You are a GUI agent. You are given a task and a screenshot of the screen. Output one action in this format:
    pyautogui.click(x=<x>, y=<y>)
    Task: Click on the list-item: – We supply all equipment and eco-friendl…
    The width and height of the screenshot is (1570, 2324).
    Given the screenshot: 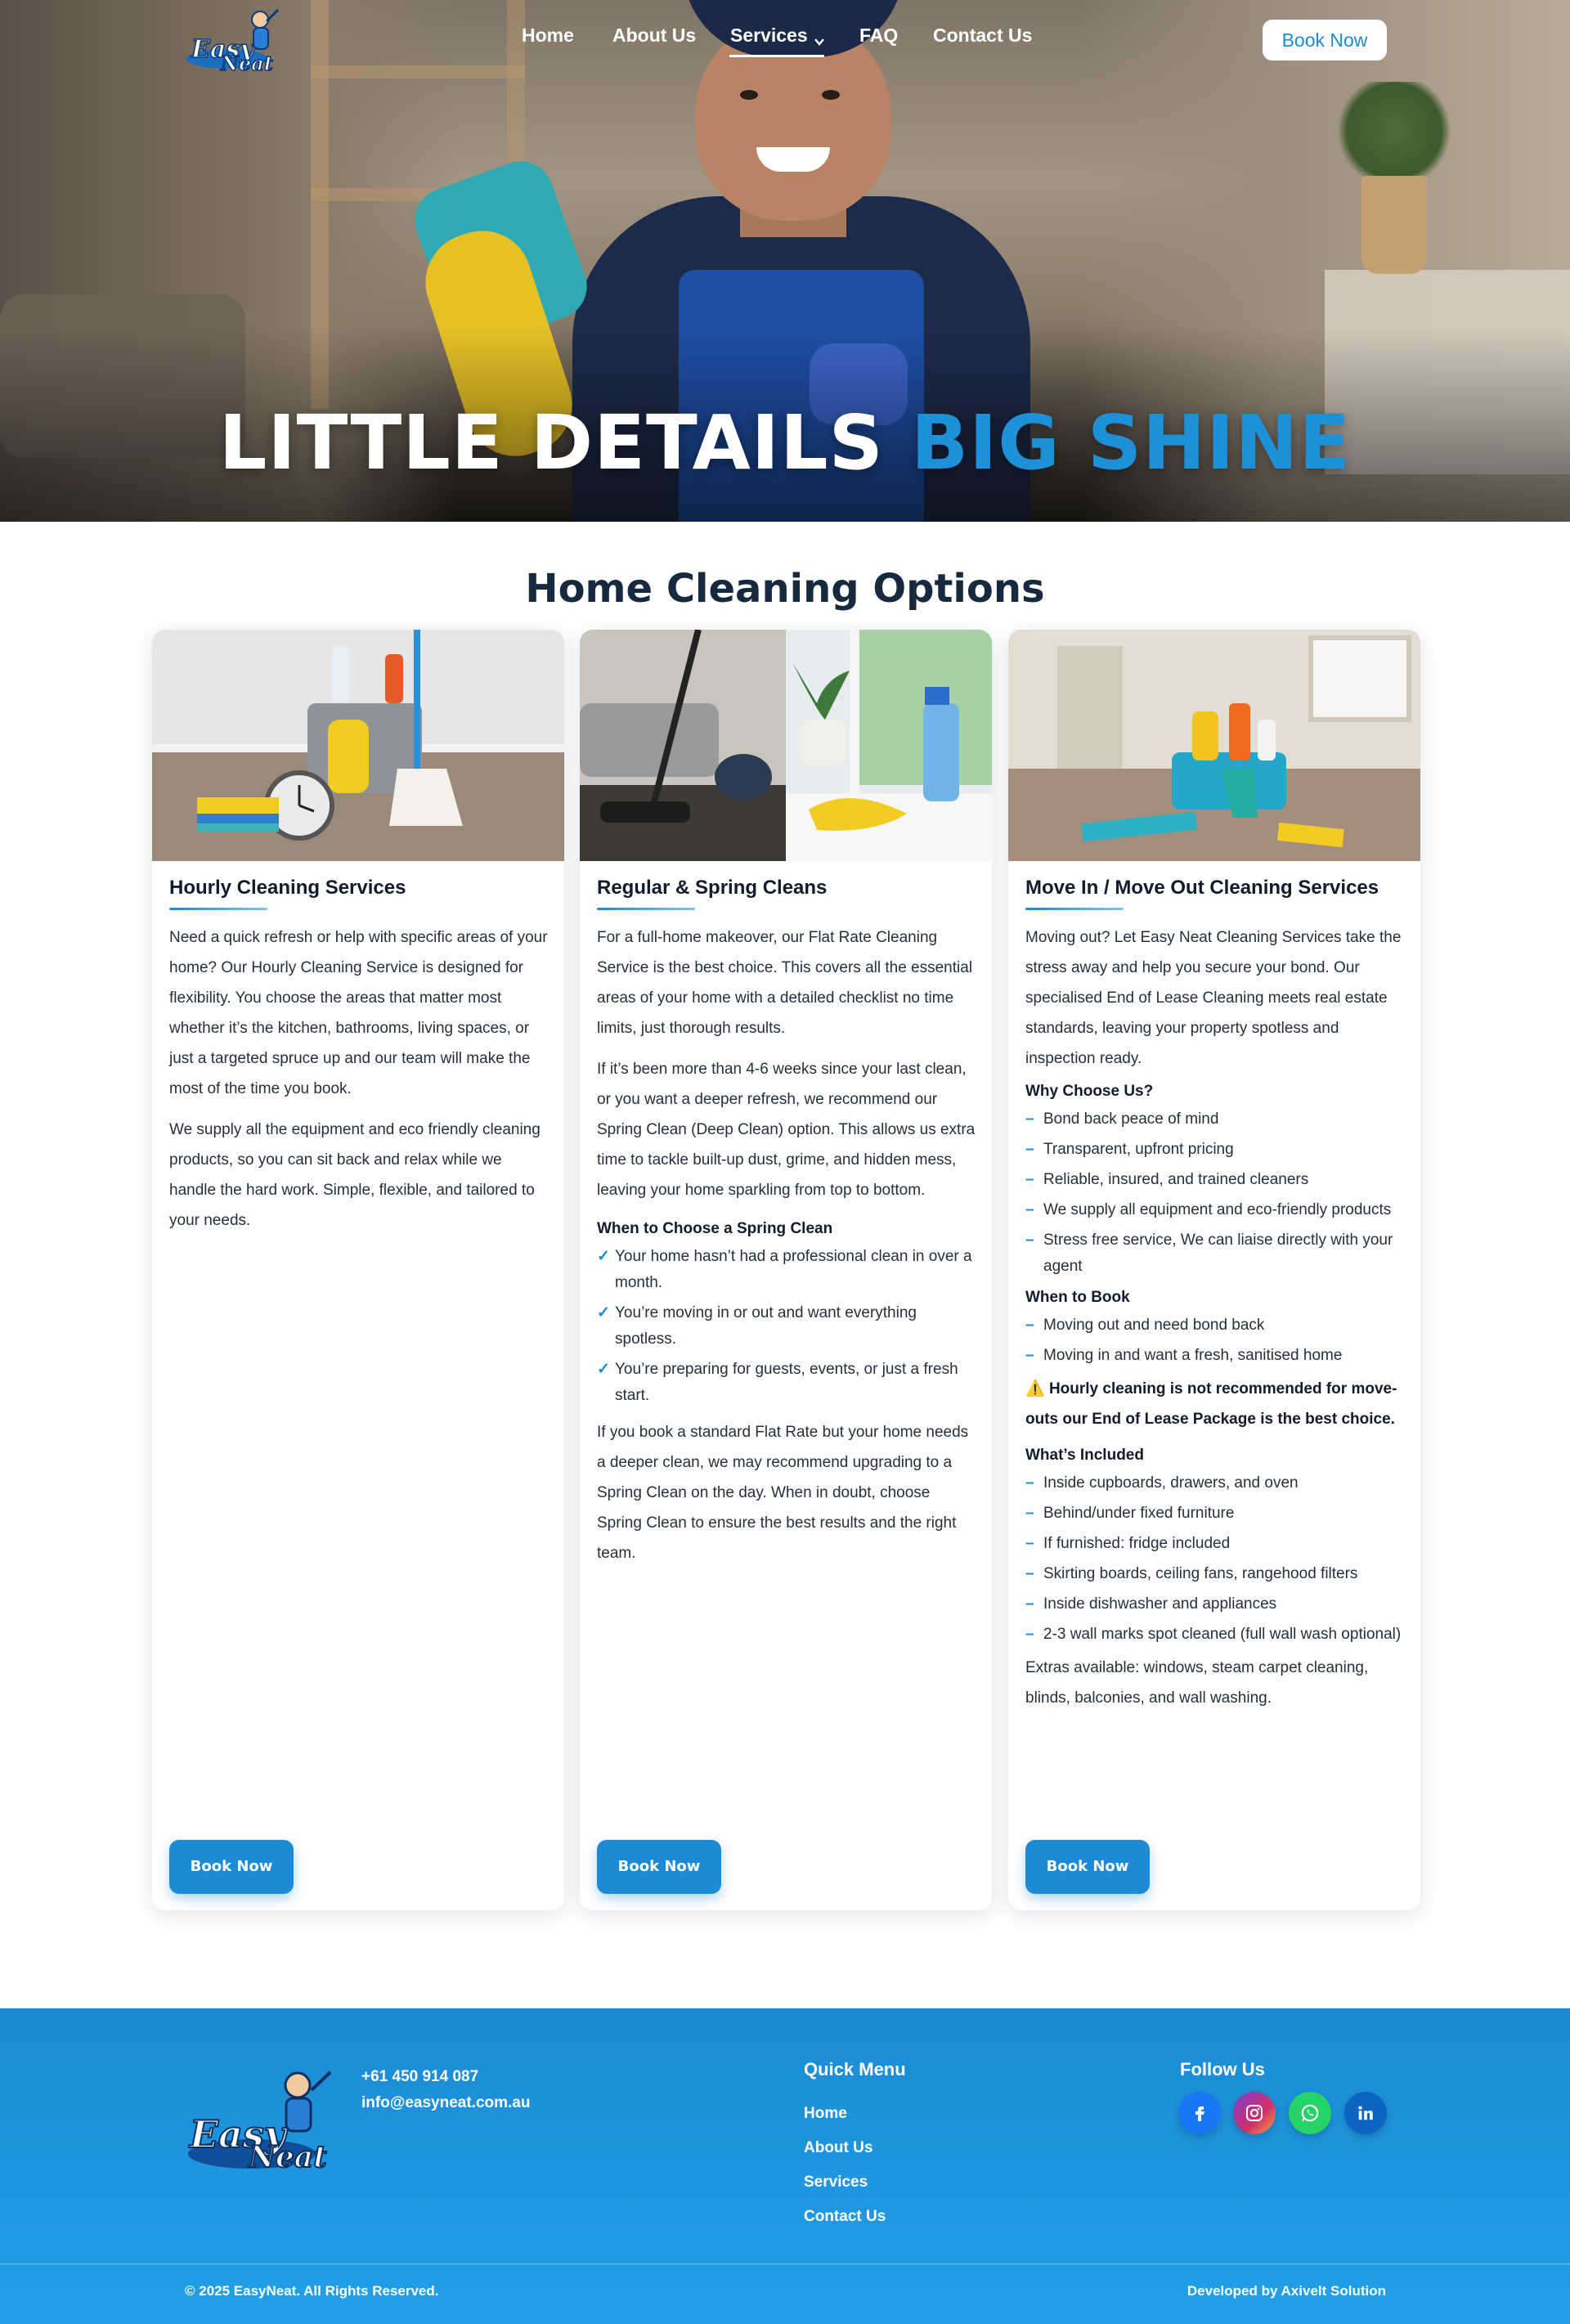 What is the action you would take?
    pyautogui.click(x=1208, y=1210)
    